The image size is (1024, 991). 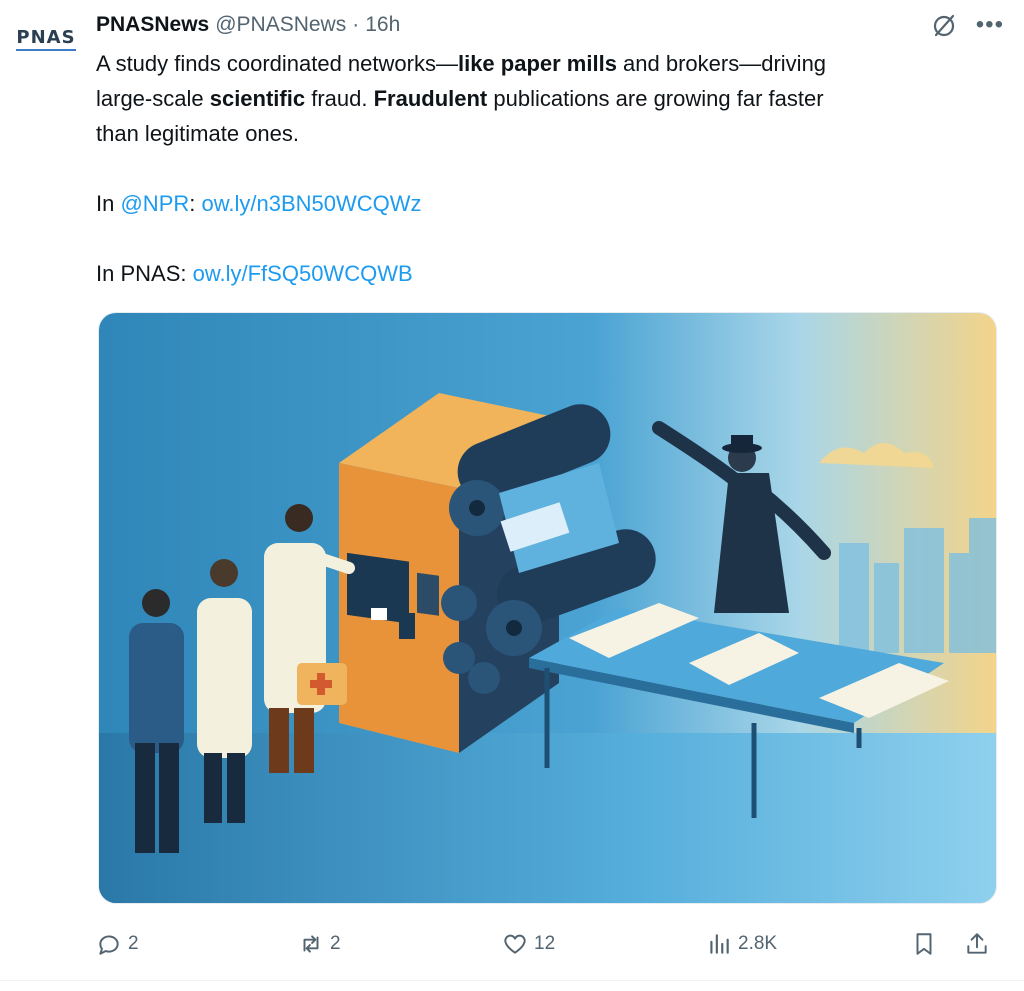 I want to click on repost-button: 2, so click(x=319, y=944).